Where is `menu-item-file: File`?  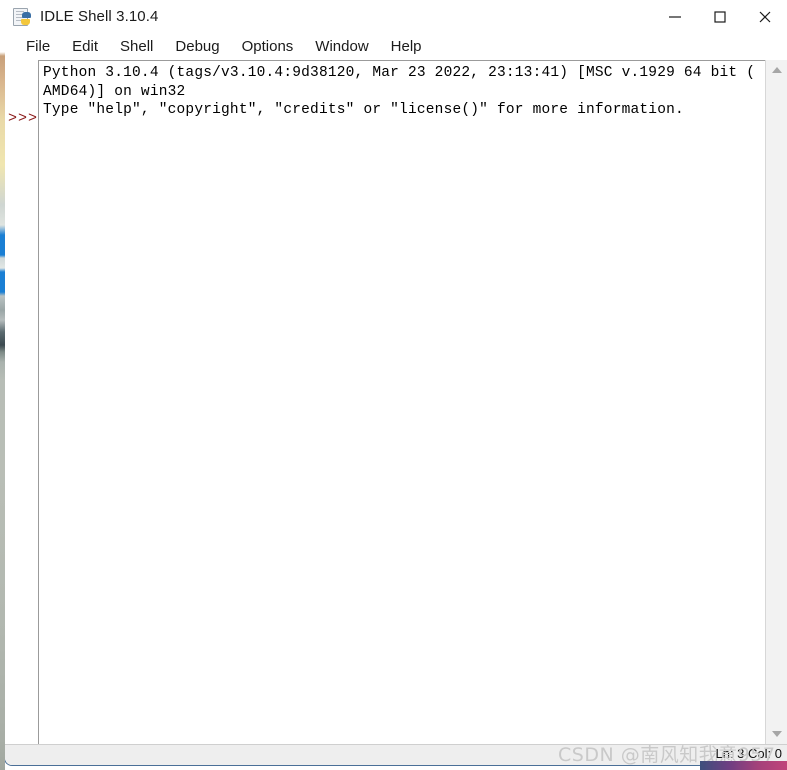
menu-item-file: File is located at coordinates (38, 47).